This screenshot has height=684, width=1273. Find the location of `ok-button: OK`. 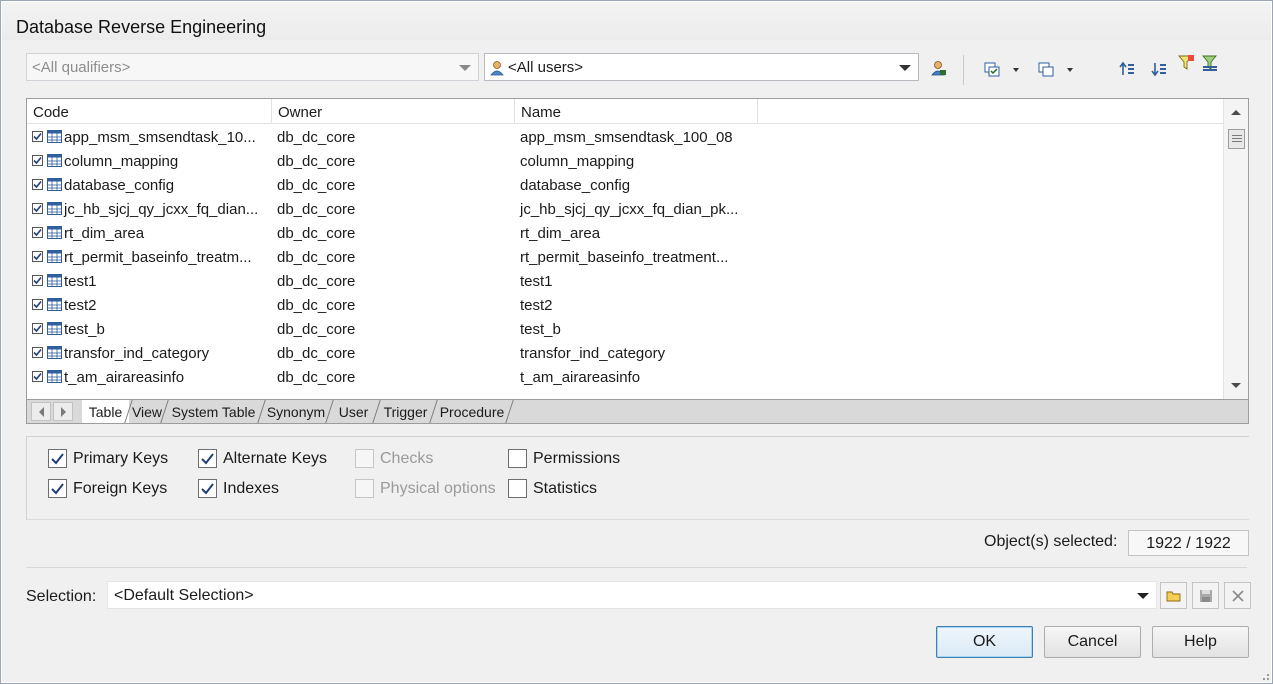

ok-button: OK is located at coordinates (984, 642).